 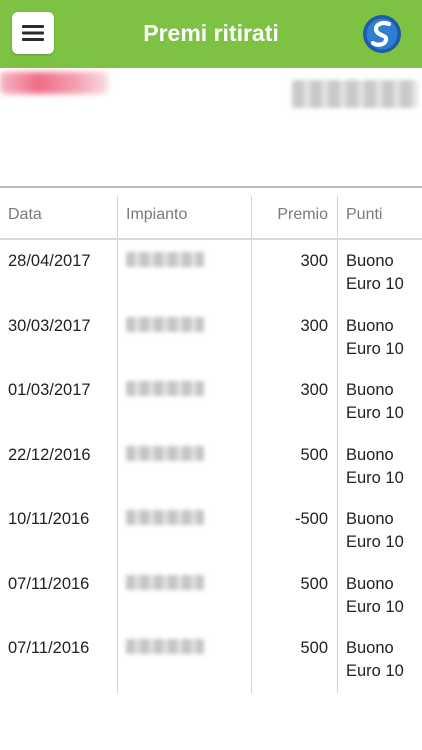 What do you see at coordinates (311, 519) in the screenshot?
I see `row-premio: -500` at bounding box center [311, 519].